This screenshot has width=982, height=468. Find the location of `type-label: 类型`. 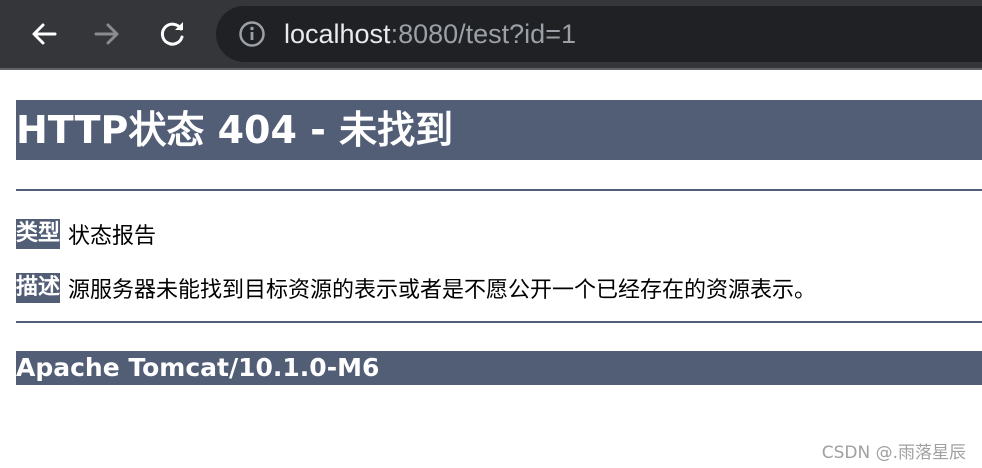

type-label: 类型 is located at coordinates (38, 234).